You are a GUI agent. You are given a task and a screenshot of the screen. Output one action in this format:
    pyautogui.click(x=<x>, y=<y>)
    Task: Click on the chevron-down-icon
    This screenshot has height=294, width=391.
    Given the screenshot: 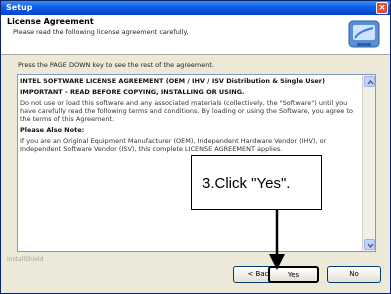 What is the action you would take?
    pyautogui.click(x=370, y=246)
    